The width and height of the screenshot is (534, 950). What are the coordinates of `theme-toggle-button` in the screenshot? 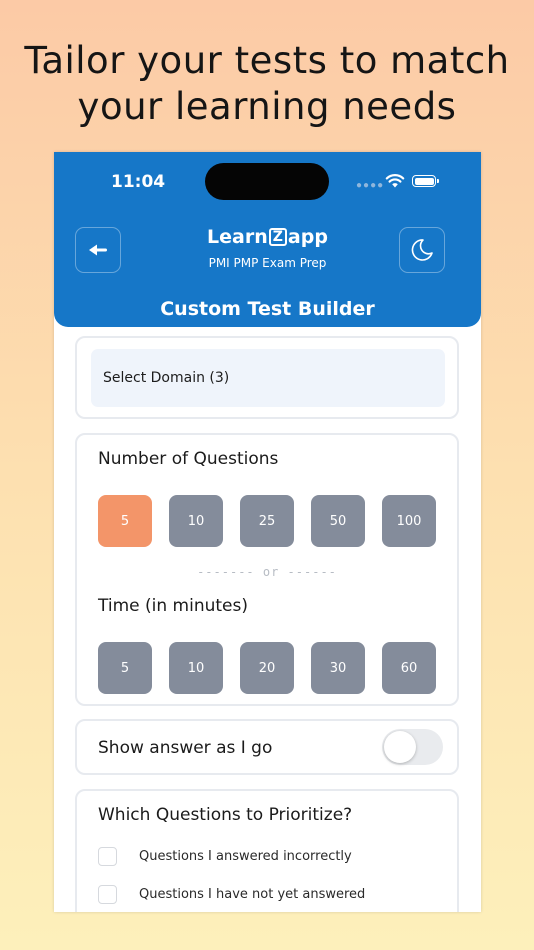 It's located at (422, 250).